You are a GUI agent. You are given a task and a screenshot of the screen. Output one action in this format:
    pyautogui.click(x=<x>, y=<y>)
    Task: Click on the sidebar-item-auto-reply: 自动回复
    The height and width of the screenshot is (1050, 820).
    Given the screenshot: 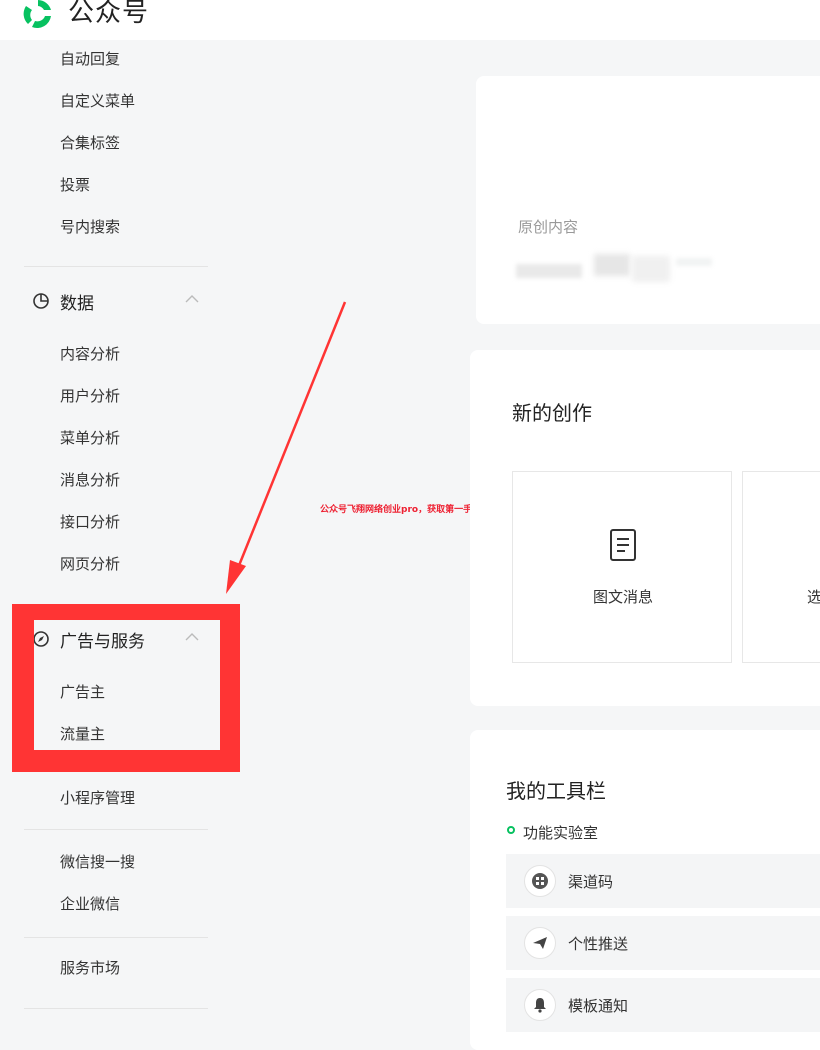 What is the action you would take?
    pyautogui.click(x=90, y=58)
    